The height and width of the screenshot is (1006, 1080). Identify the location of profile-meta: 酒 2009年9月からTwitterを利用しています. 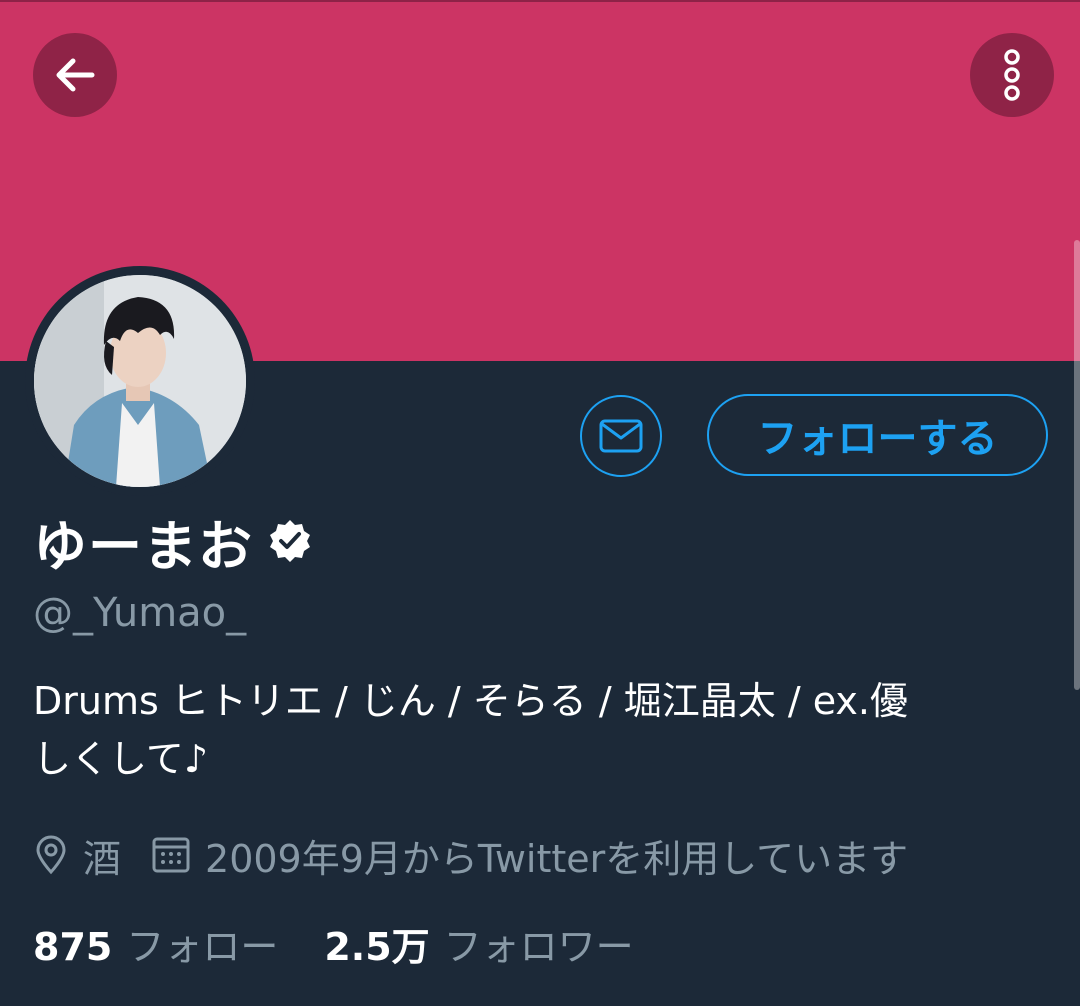
(470, 855).